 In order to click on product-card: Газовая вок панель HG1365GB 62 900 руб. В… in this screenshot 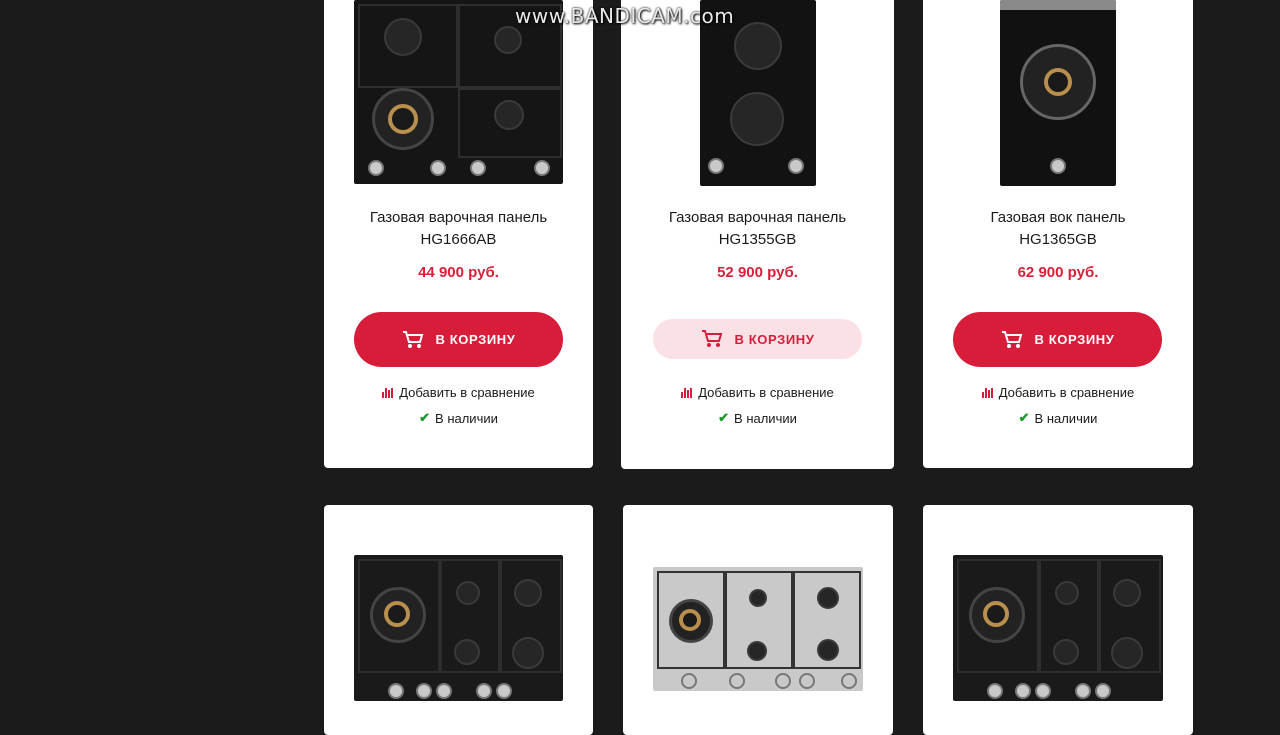, I will do `click(1058, 234)`.